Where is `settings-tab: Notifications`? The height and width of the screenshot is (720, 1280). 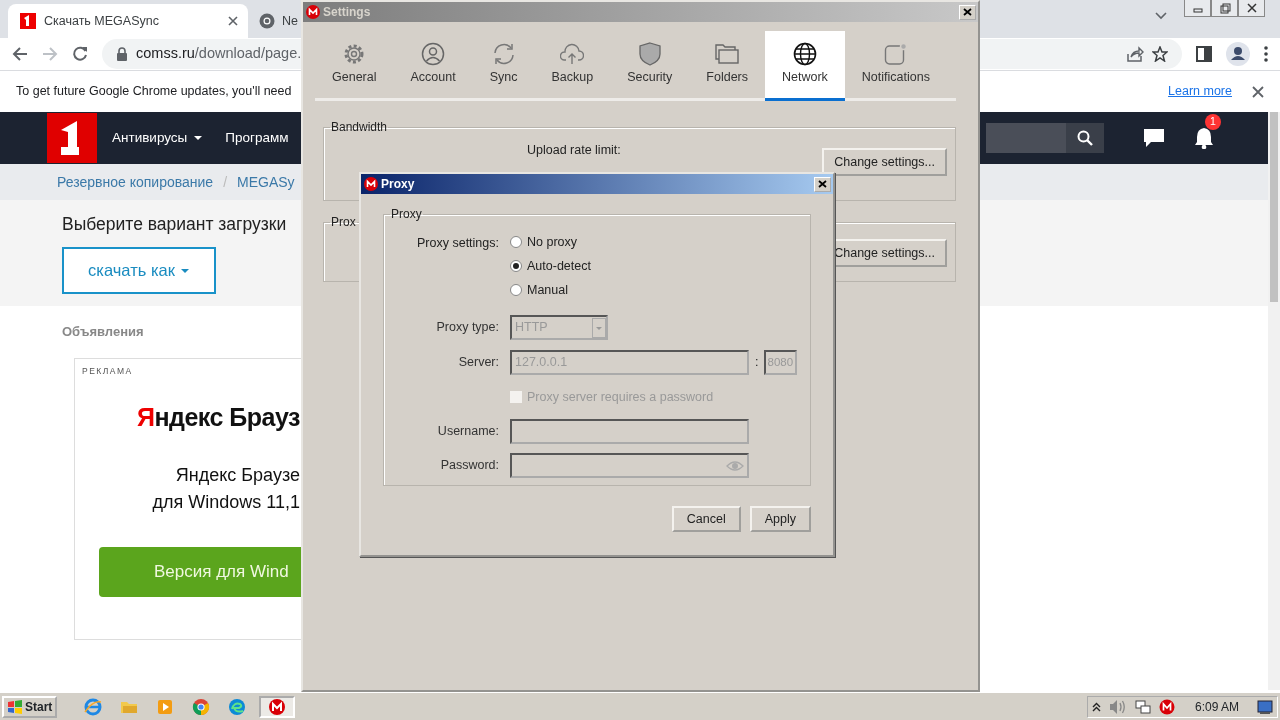
settings-tab: Notifications is located at coordinates (895, 66).